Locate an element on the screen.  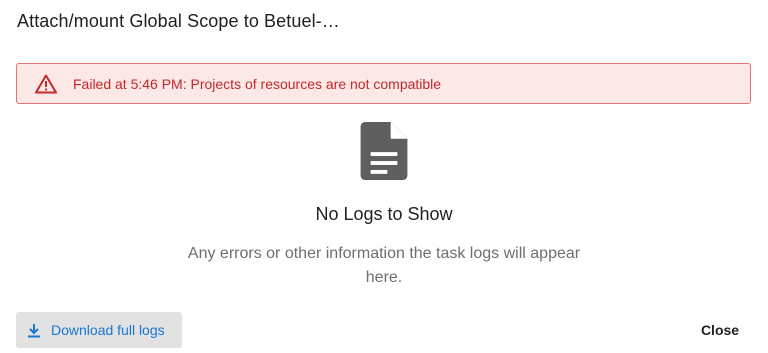
warning-triangle-icon is located at coordinates (46, 84).